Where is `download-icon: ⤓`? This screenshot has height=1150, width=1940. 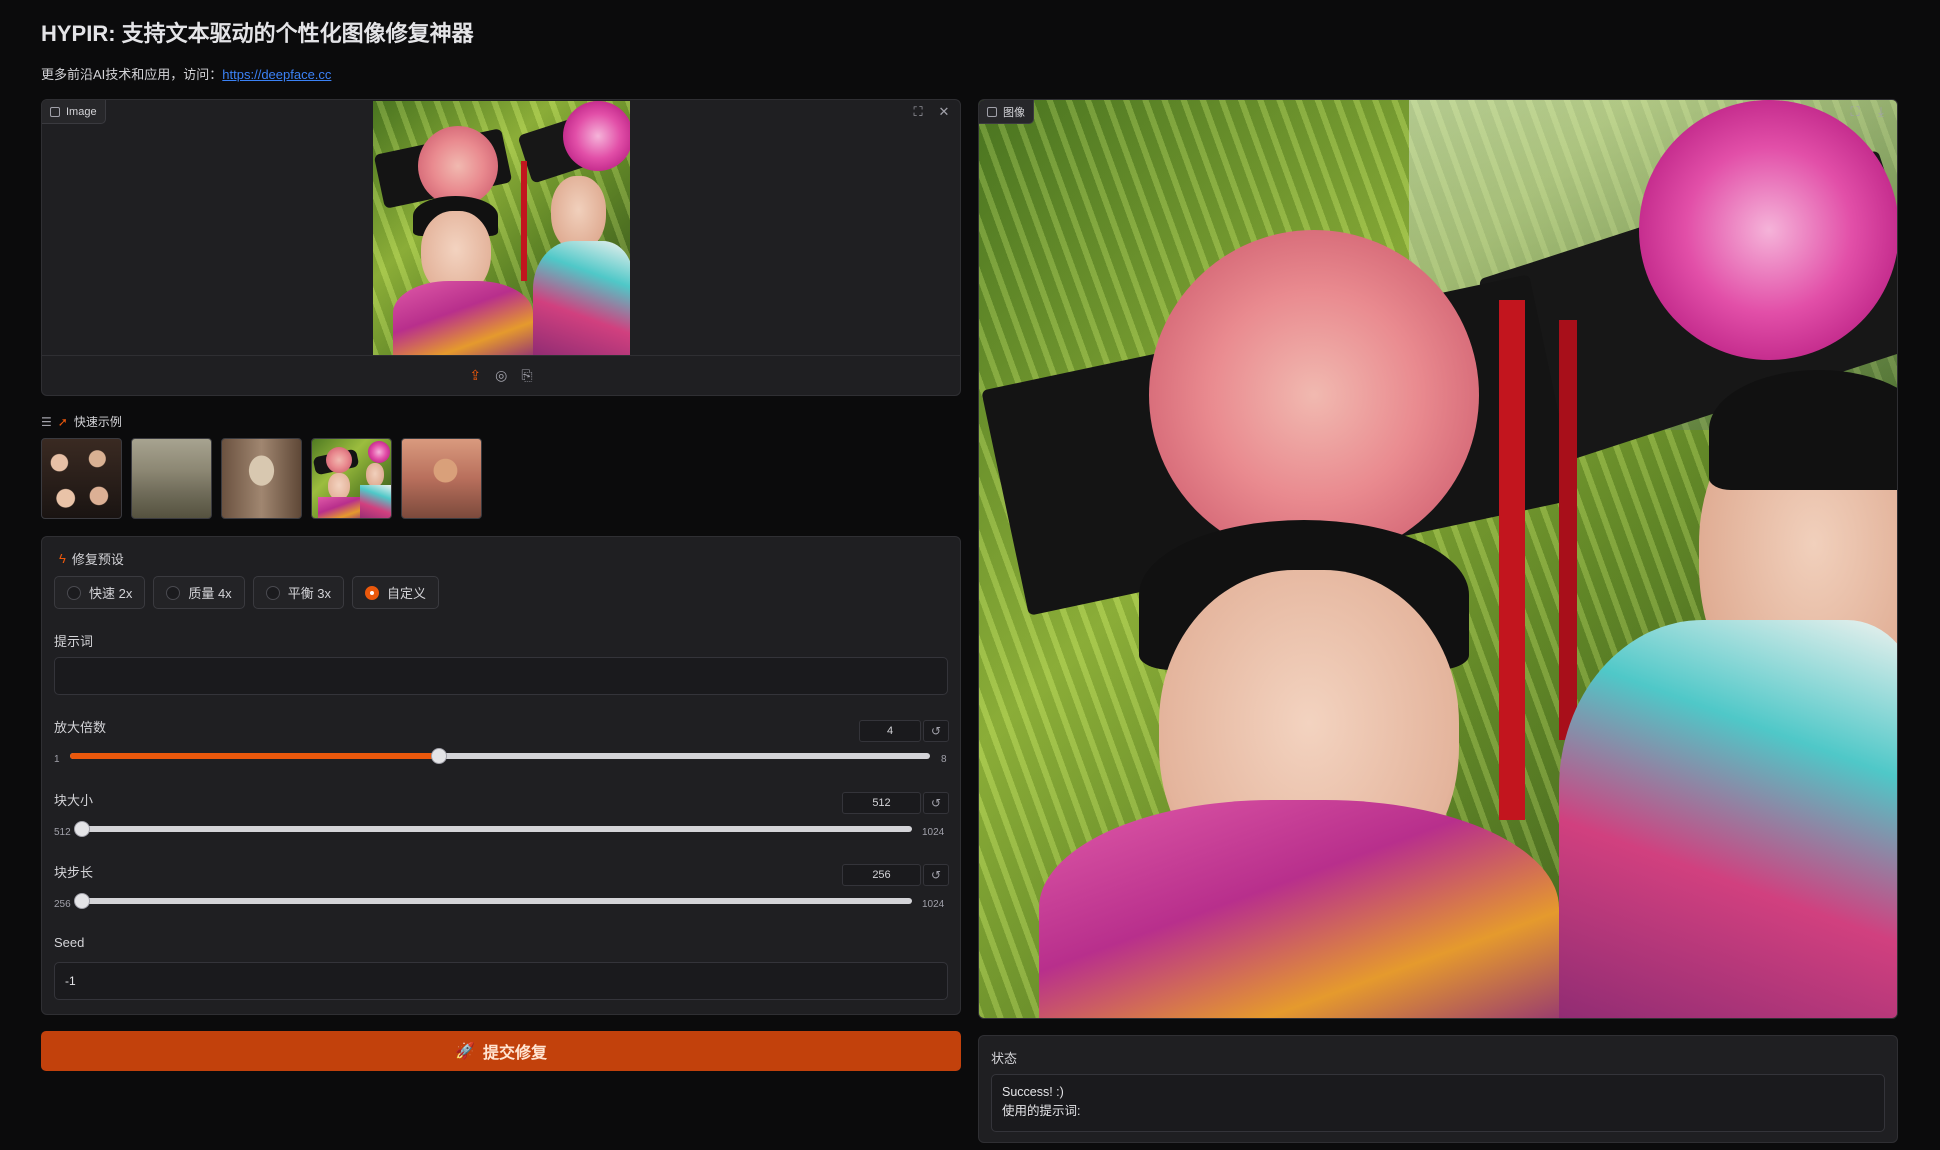
download-icon: ⤓ is located at coordinates (1881, 112).